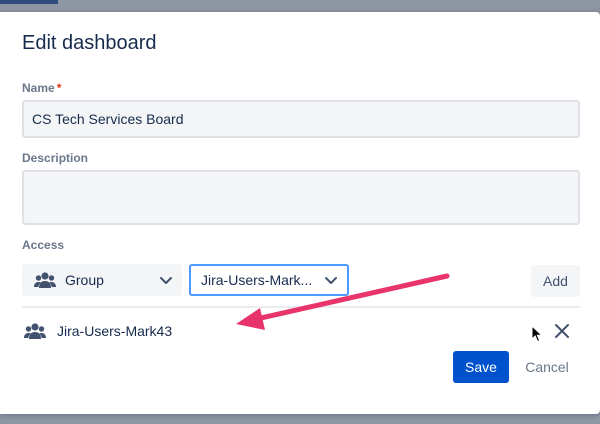 This screenshot has width=600, height=424. I want to click on name-field: CS Tech Services Board, so click(301, 119).